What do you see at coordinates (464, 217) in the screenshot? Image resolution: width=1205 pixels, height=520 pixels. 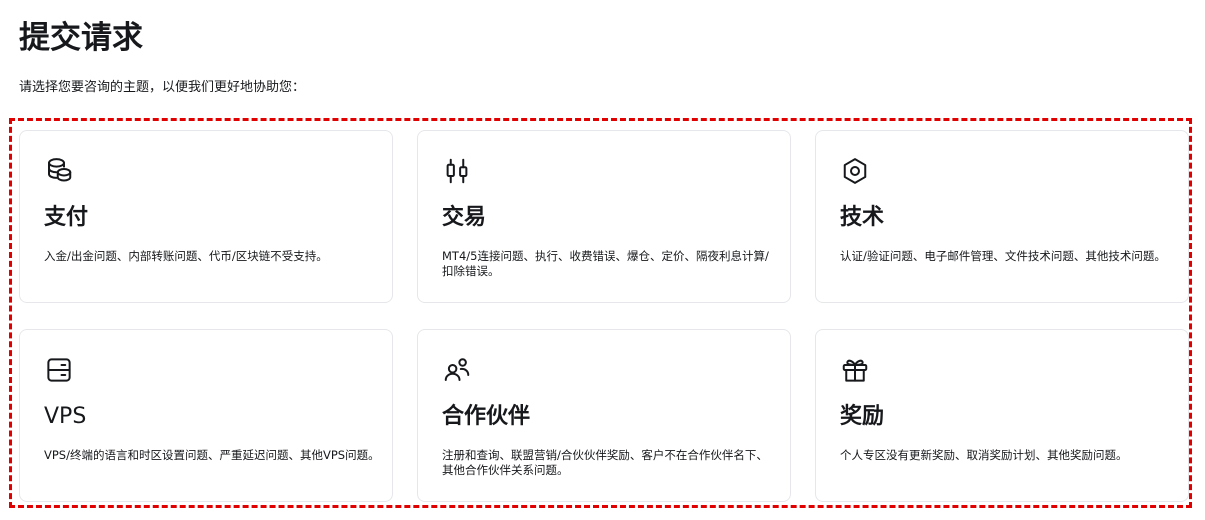 I see `topic-title: 交易` at bounding box center [464, 217].